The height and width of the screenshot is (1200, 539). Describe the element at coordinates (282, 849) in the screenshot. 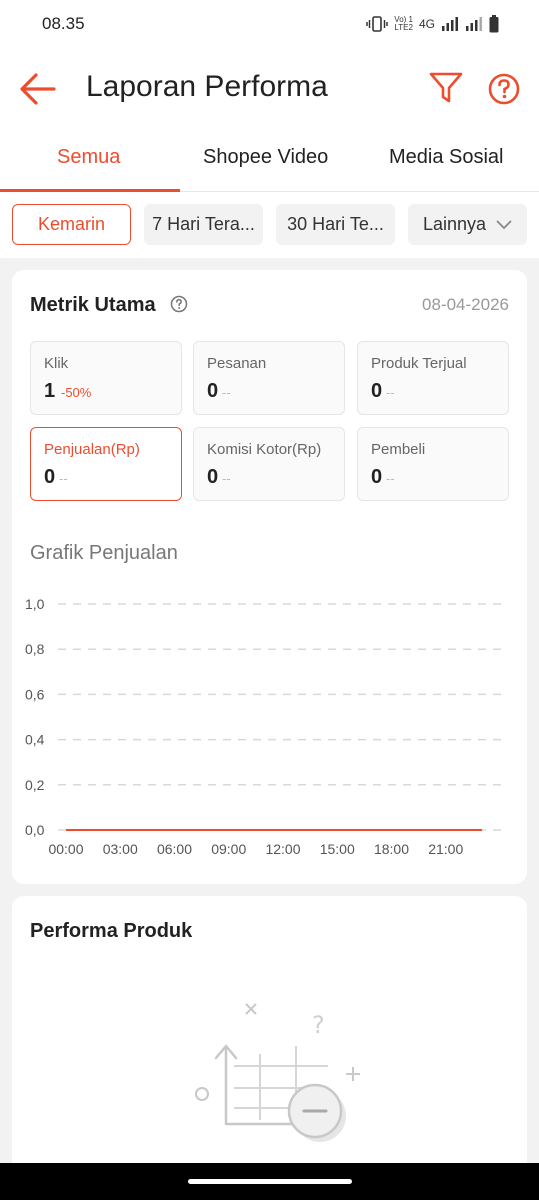

I see `x-tick-label: 12:00` at that location.